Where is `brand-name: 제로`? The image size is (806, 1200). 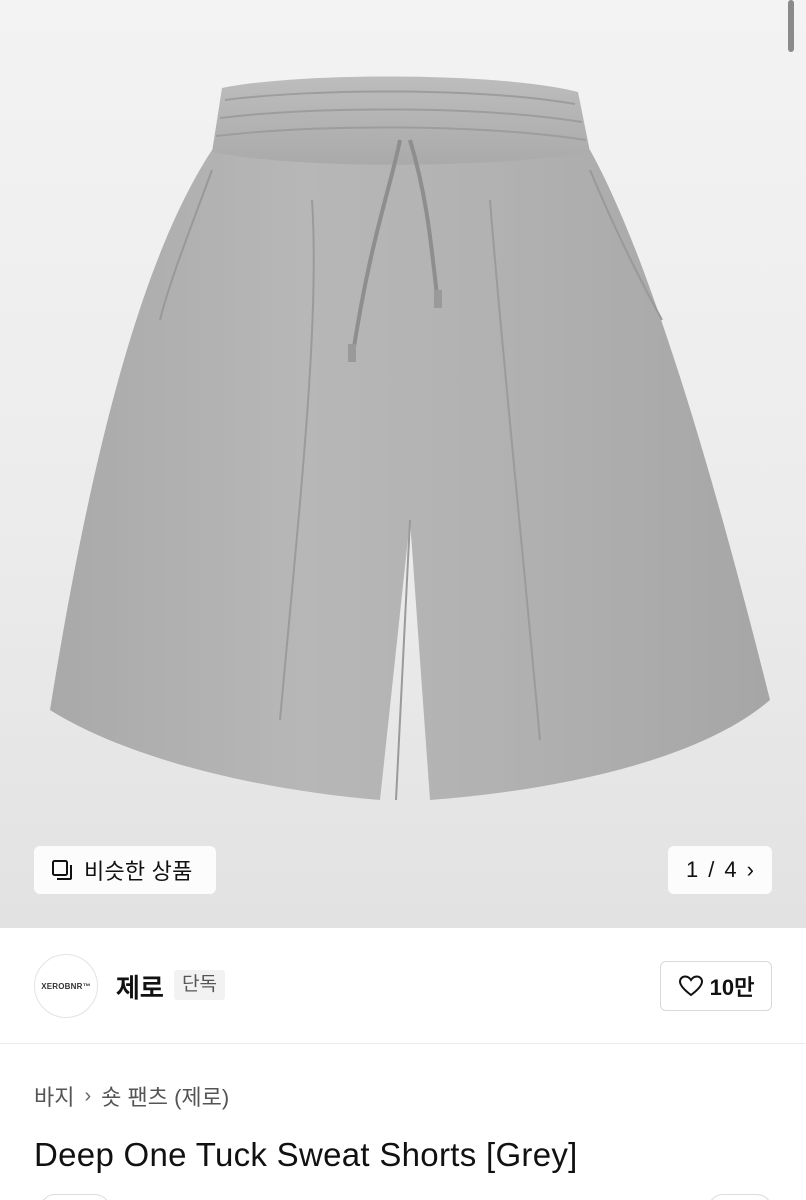 brand-name: 제로 is located at coordinates (140, 986).